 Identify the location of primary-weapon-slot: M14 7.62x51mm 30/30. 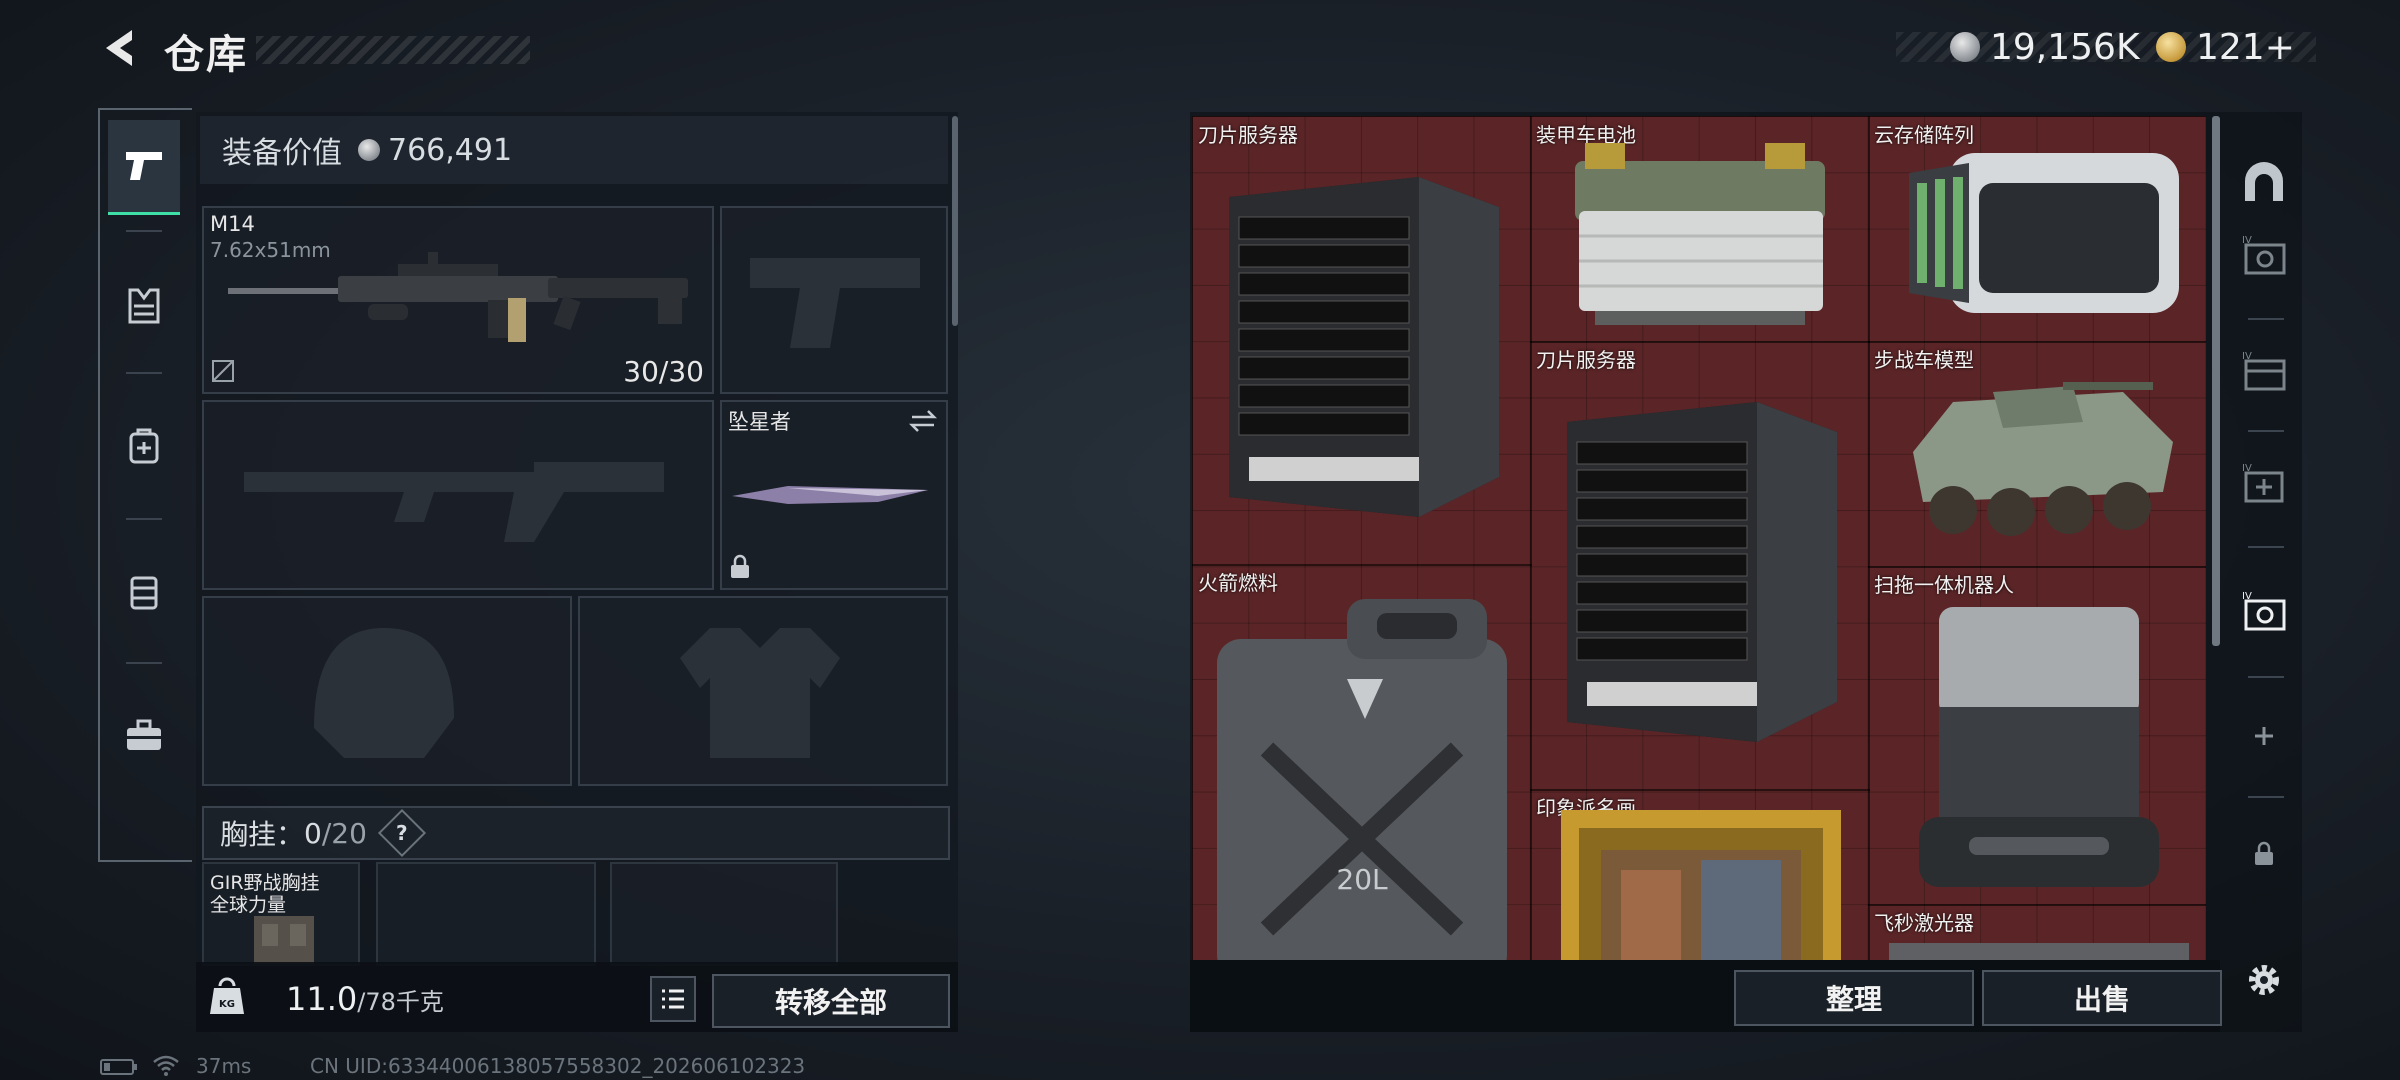
(458, 300).